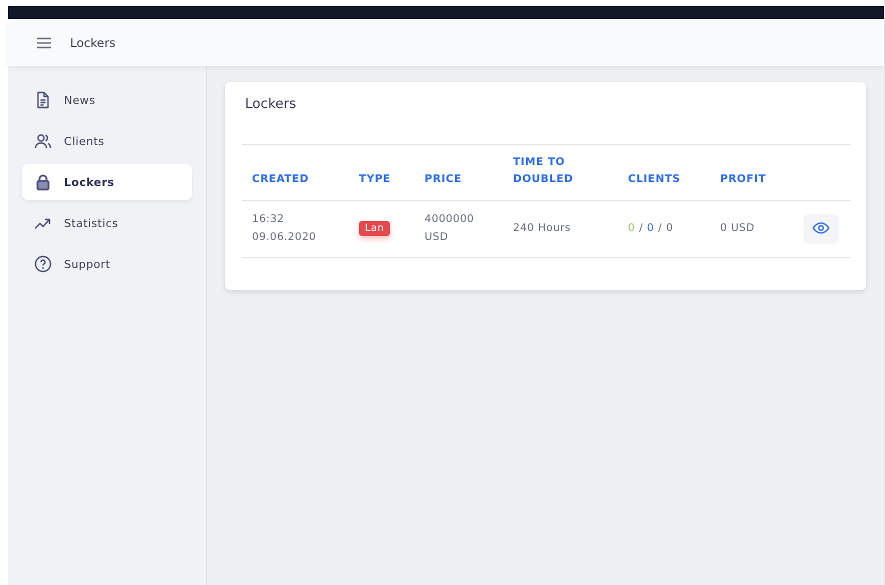  What do you see at coordinates (664, 172) in the screenshot?
I see `column-header: CLIENTS` at bounding box center [664, 172].